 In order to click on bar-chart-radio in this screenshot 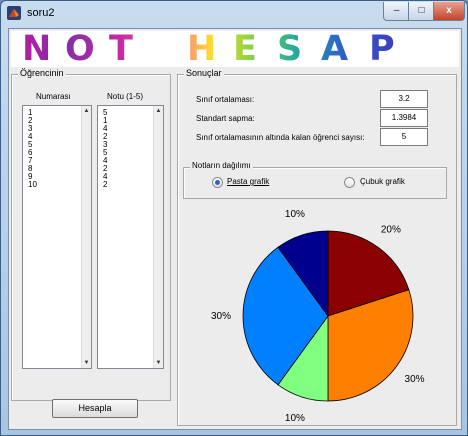, I will do `click(349, 182)`.